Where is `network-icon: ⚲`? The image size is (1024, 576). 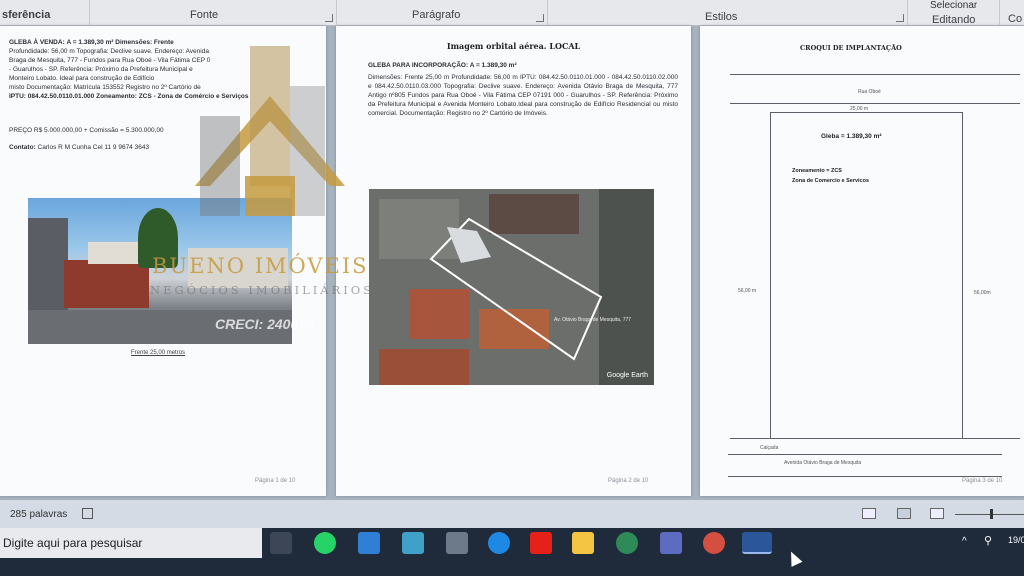 network-icon: ⚲ is located at coordinates (988, 540).